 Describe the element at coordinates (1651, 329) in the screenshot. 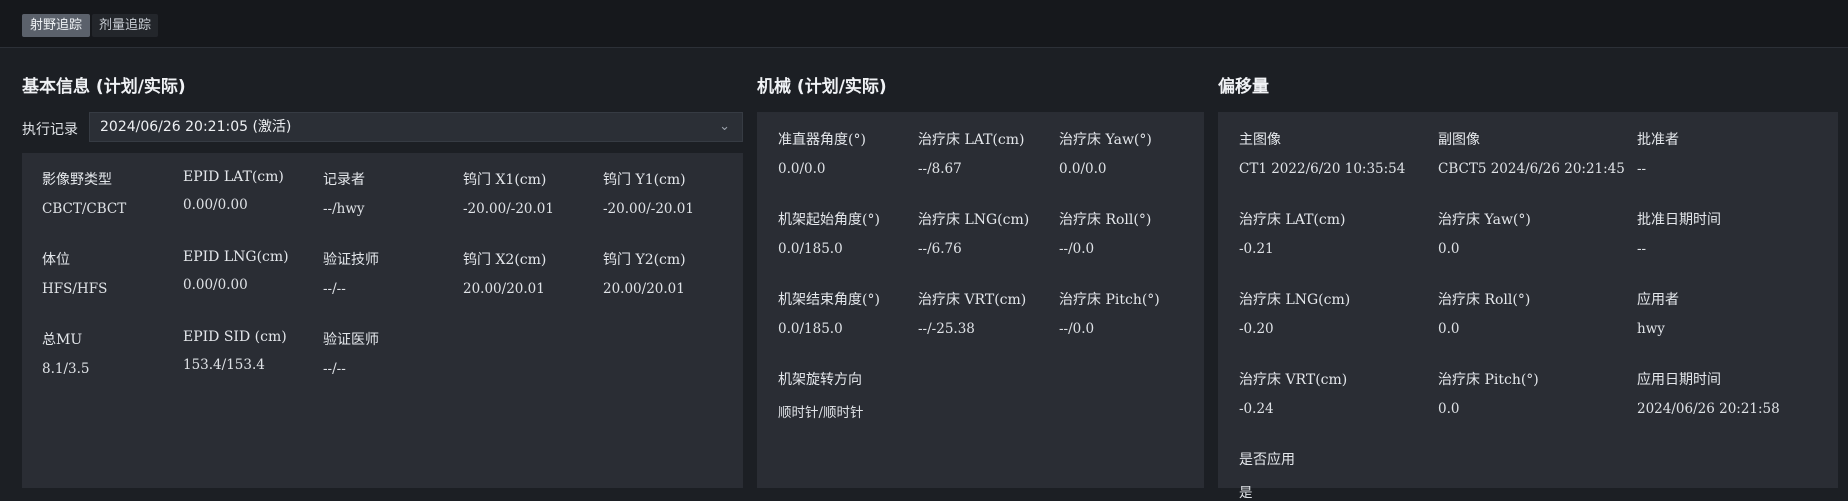

I see `field-value: hwy` at that location.